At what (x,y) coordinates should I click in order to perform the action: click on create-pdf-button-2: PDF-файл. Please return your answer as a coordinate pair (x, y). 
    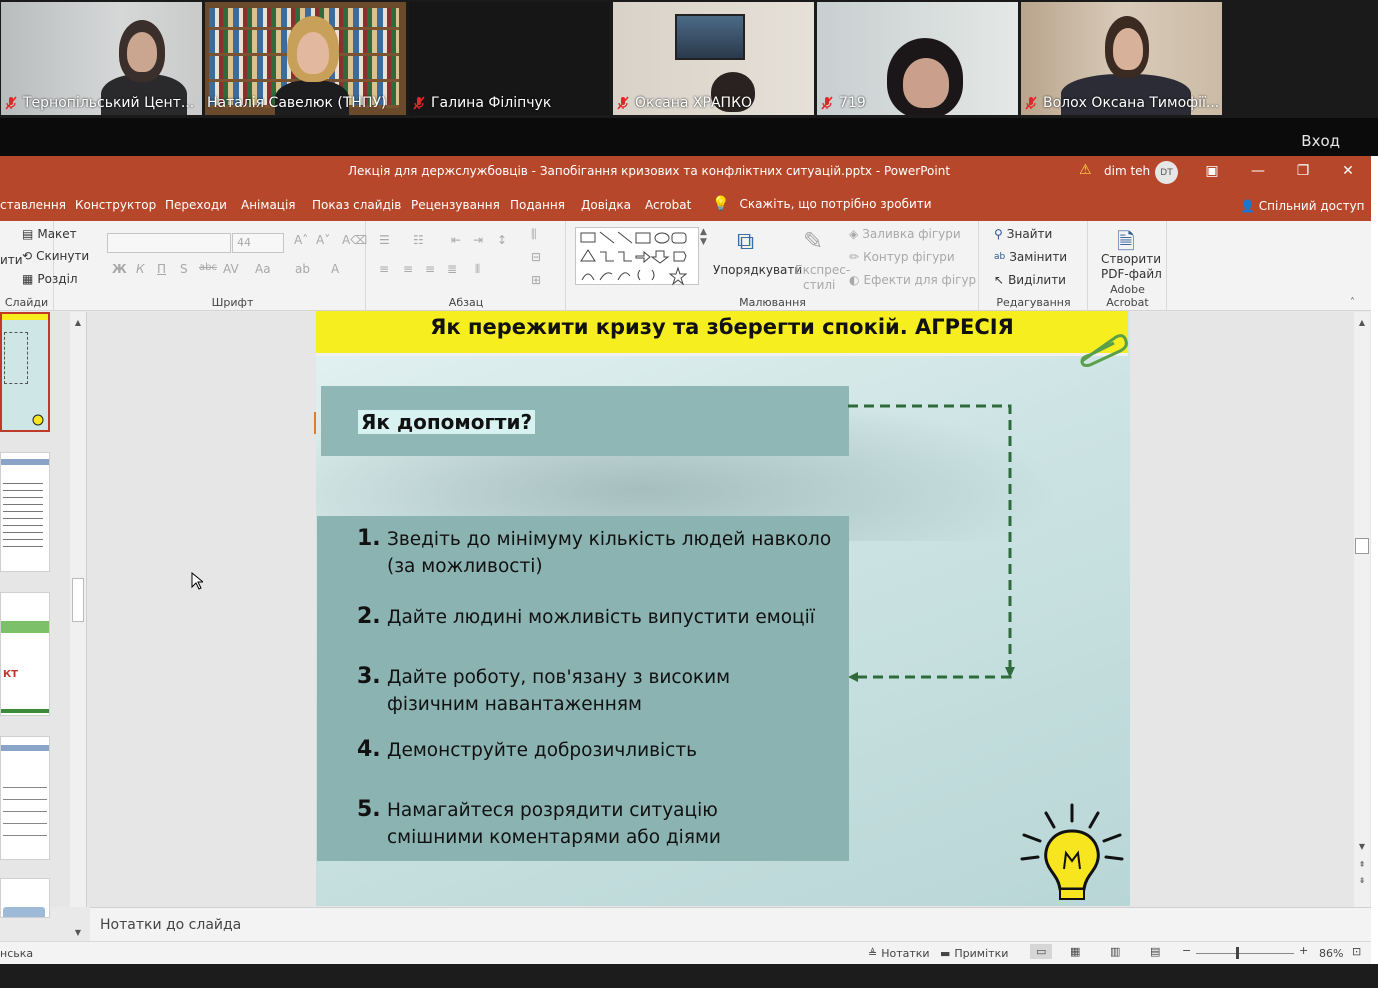
    Looking at the image, I should click on (1131, 274).